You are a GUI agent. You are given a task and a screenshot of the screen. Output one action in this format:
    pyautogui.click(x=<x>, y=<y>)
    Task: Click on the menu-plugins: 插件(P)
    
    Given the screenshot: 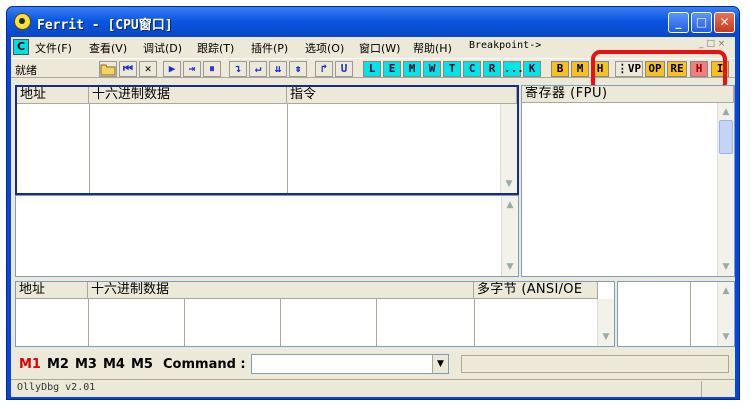 What is the action you would take?
    pyautogui.click(x=269, y=48)
    